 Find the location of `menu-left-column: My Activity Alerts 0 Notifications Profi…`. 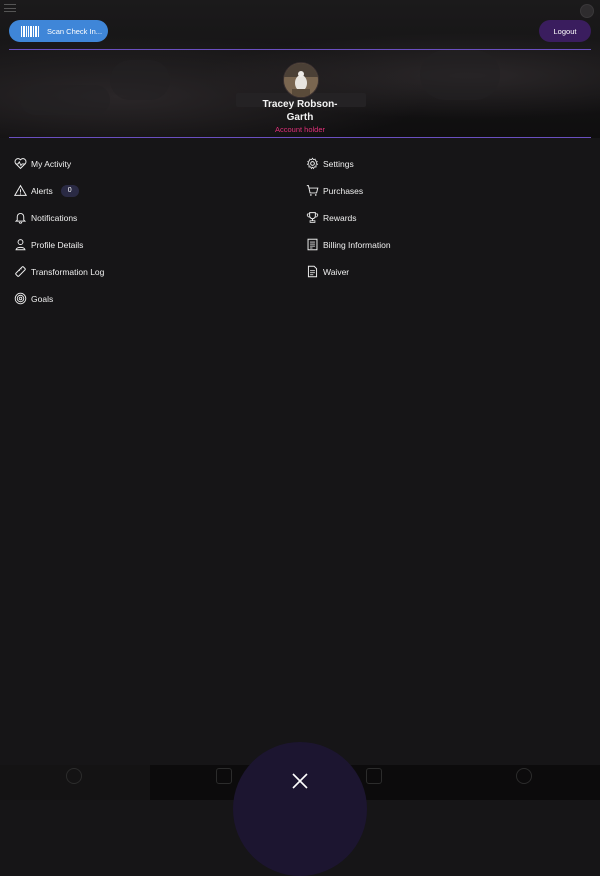

menu-left-column: My Activity Alerts 0 Notifications Profi… is located at coordinates (144, 231).